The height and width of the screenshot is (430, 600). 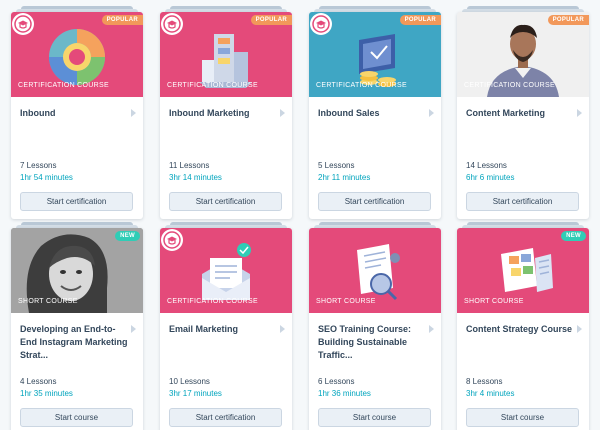 I want to click on lessons-count: 4 Lessons, so click(x=38, y=381).